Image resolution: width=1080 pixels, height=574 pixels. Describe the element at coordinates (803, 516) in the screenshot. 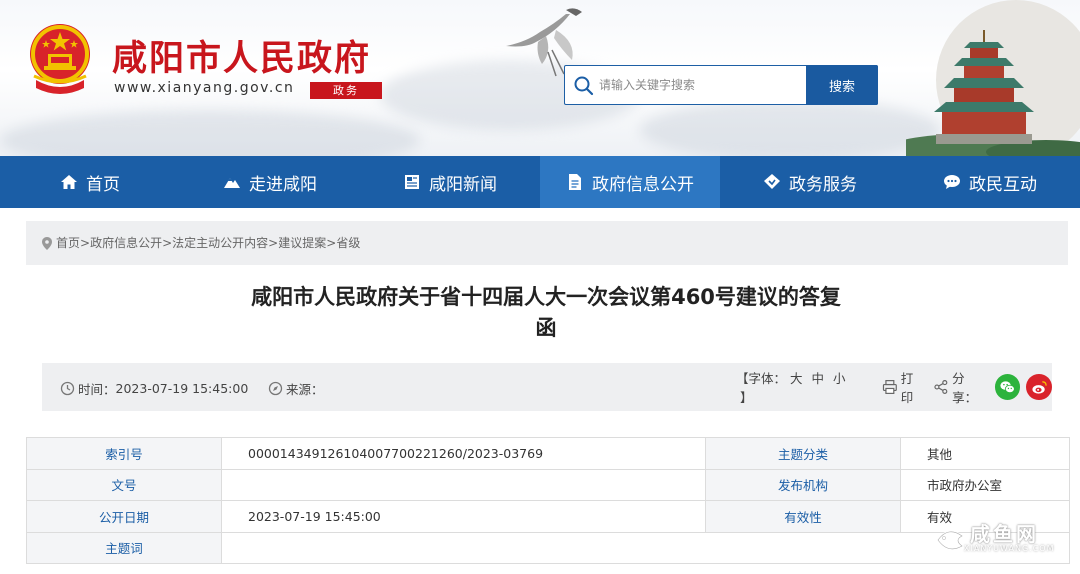

I see `table-key: 有效性` at that location.